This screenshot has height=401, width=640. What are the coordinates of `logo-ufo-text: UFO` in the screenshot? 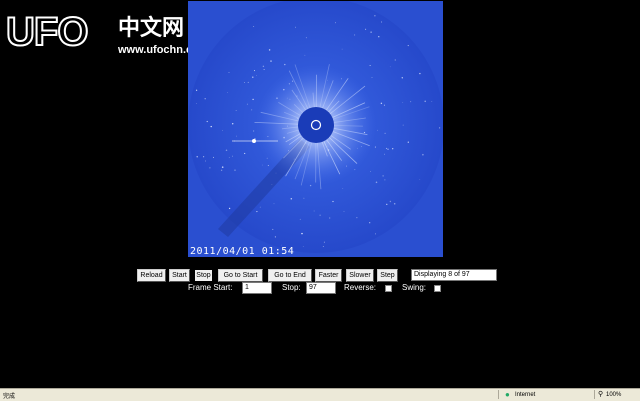 It's located at (46, 32).